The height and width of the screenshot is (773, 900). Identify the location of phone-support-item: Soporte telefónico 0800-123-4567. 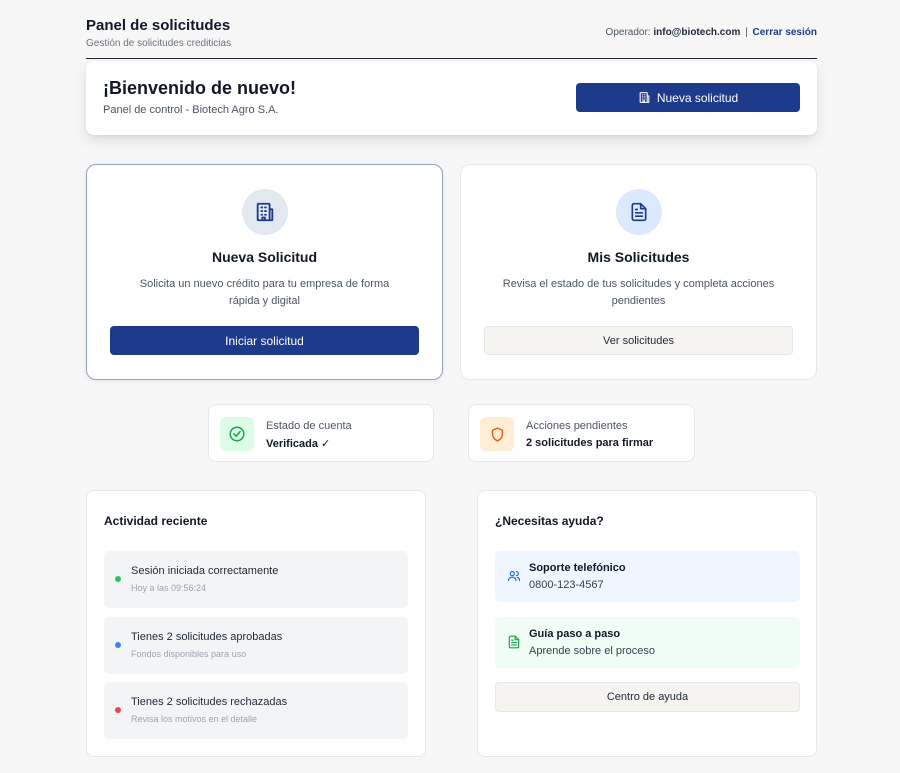
(647, 576).